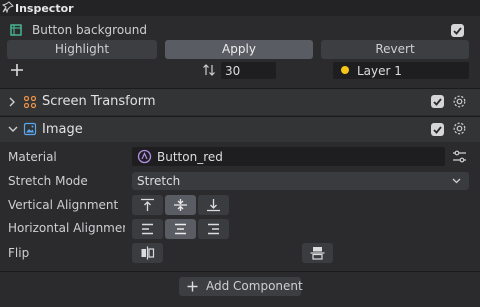  I want to click on screen-transform-checkbox, so click(437, 101).